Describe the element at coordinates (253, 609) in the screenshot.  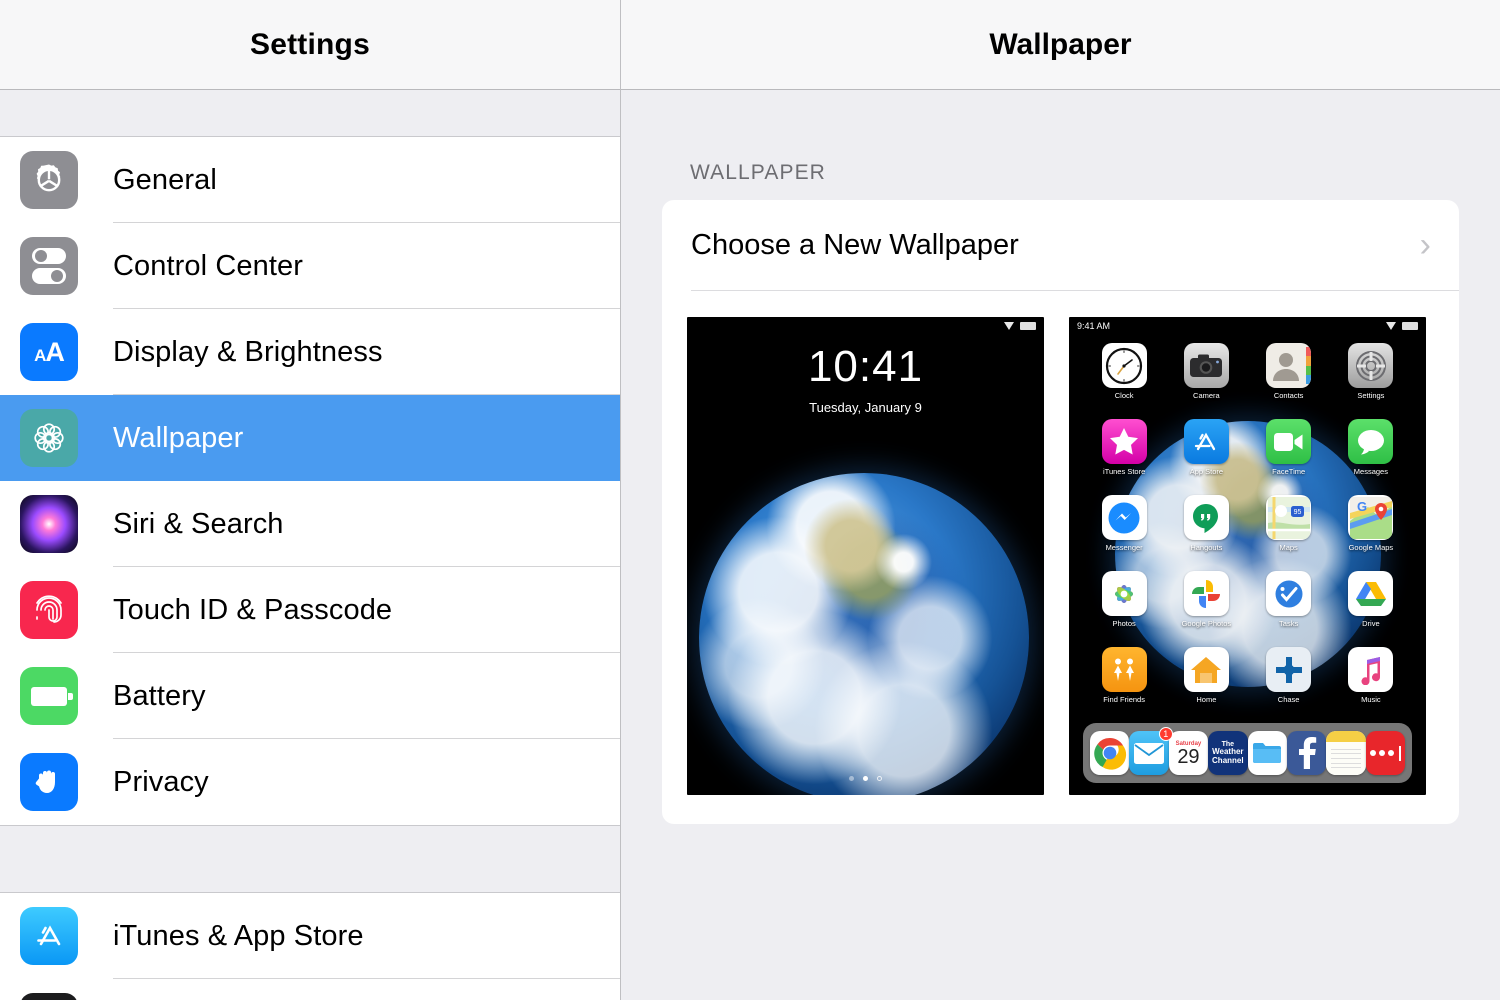
I see `sidebar-item-label: Touch ID & Passcode` at that location.